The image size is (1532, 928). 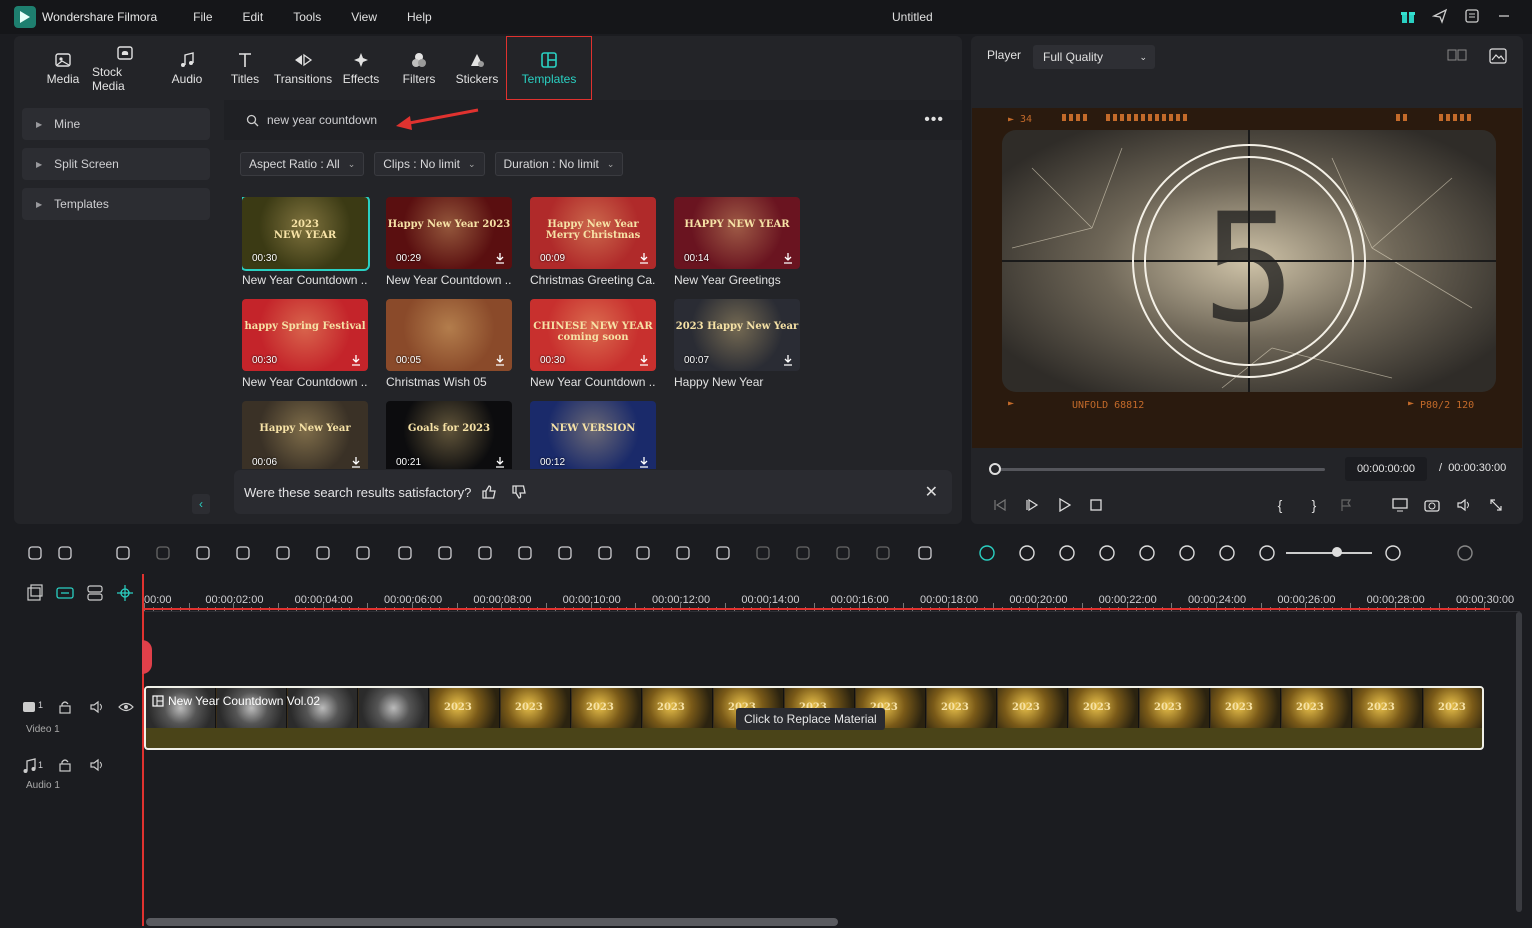 I want to click on template-thumbnail: 00:05, so click(x=449, y=335).